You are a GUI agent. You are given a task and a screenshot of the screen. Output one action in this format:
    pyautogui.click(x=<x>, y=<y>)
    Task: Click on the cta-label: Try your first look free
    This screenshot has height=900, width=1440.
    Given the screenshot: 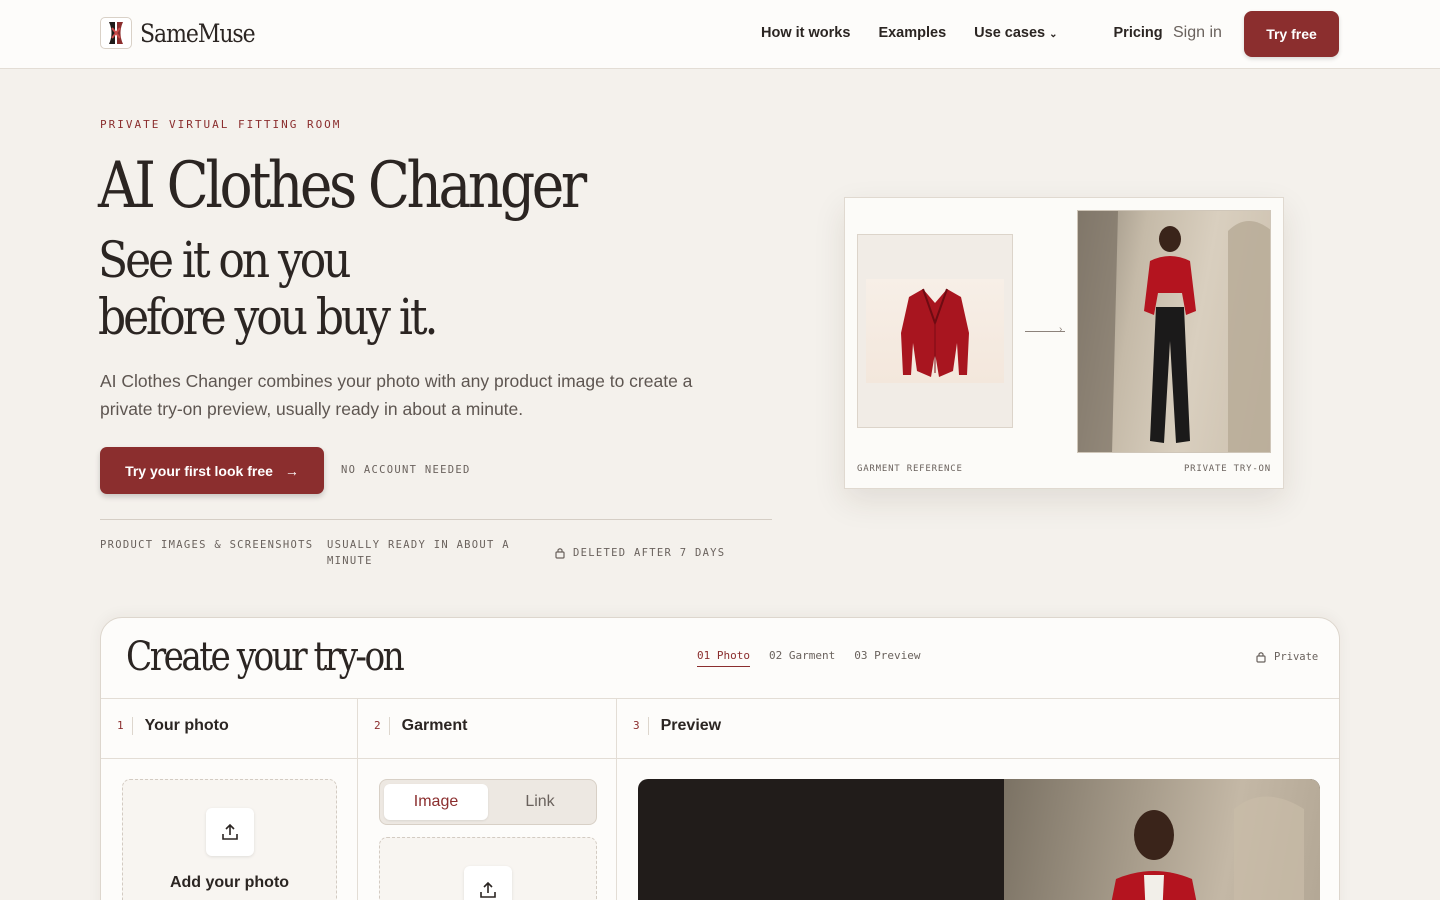 What is the action you would take?
    pyautogui.click(x=199, y=470)
    